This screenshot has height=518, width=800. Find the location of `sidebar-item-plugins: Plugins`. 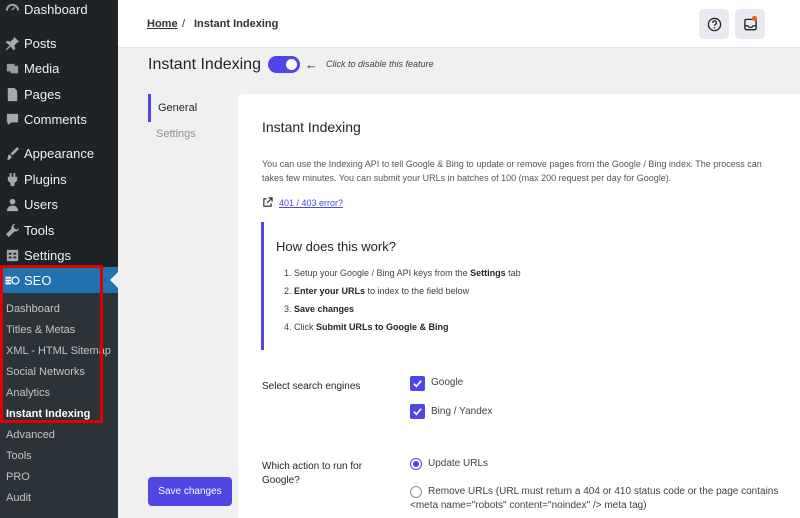

sidebar-item-plugins: Plugins is located at coordinates (59, 179).